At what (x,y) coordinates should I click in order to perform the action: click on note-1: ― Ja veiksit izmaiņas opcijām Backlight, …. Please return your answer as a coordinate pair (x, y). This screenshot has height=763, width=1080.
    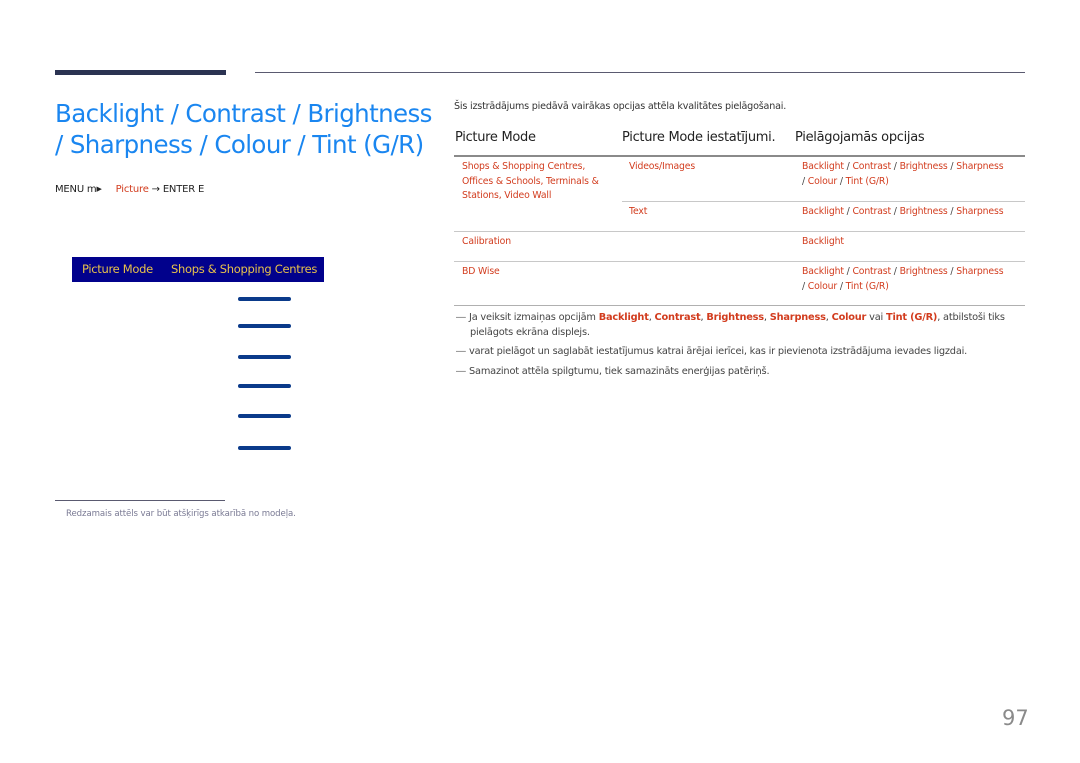
    Looking at the image, I should click on (730, 325).